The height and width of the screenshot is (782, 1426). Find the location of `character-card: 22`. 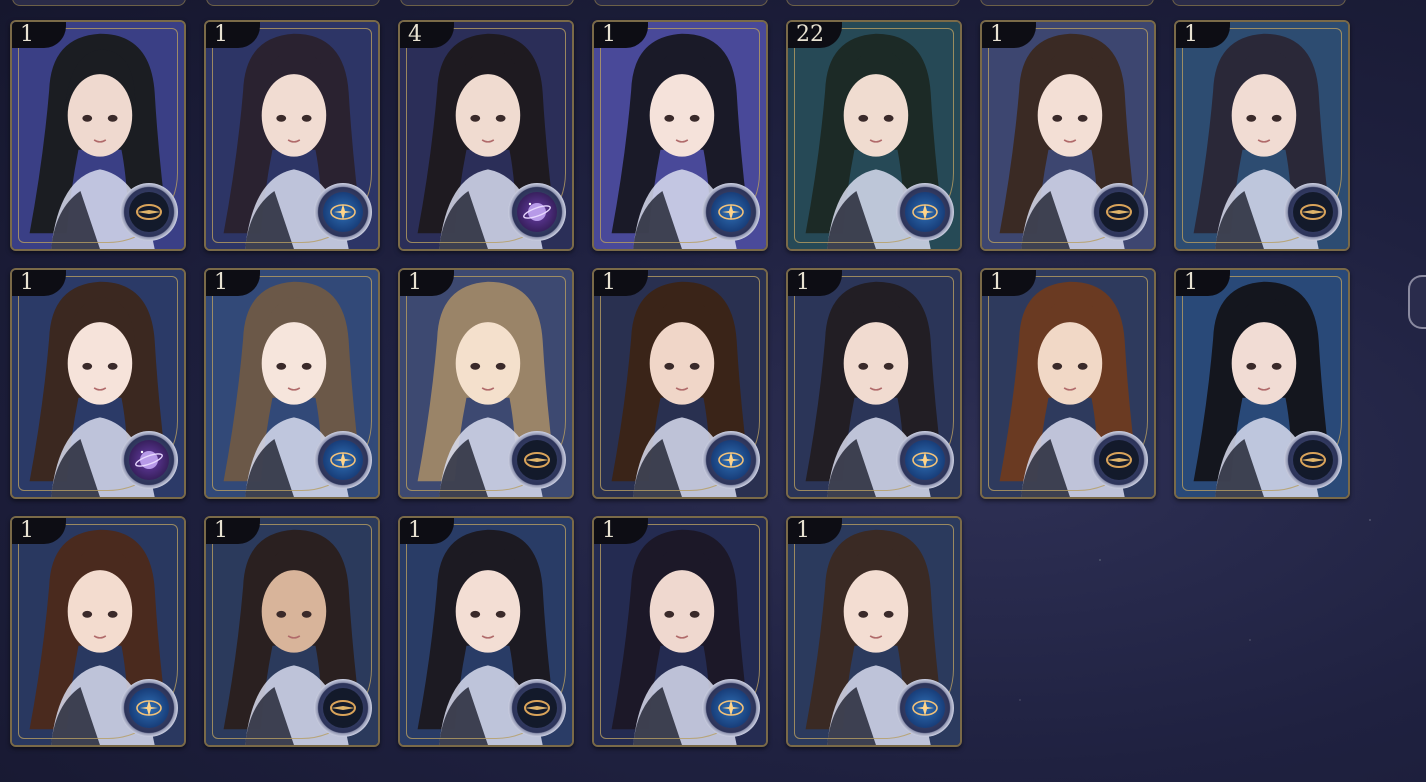

character-card: 22 is located at coordinates (874, 135).